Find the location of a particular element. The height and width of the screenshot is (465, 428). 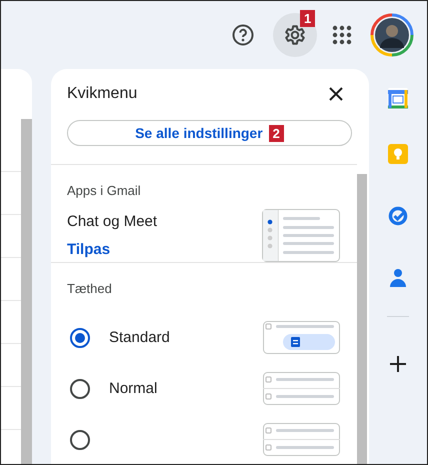

option-label: Normal is located at coordinates (133, 388).